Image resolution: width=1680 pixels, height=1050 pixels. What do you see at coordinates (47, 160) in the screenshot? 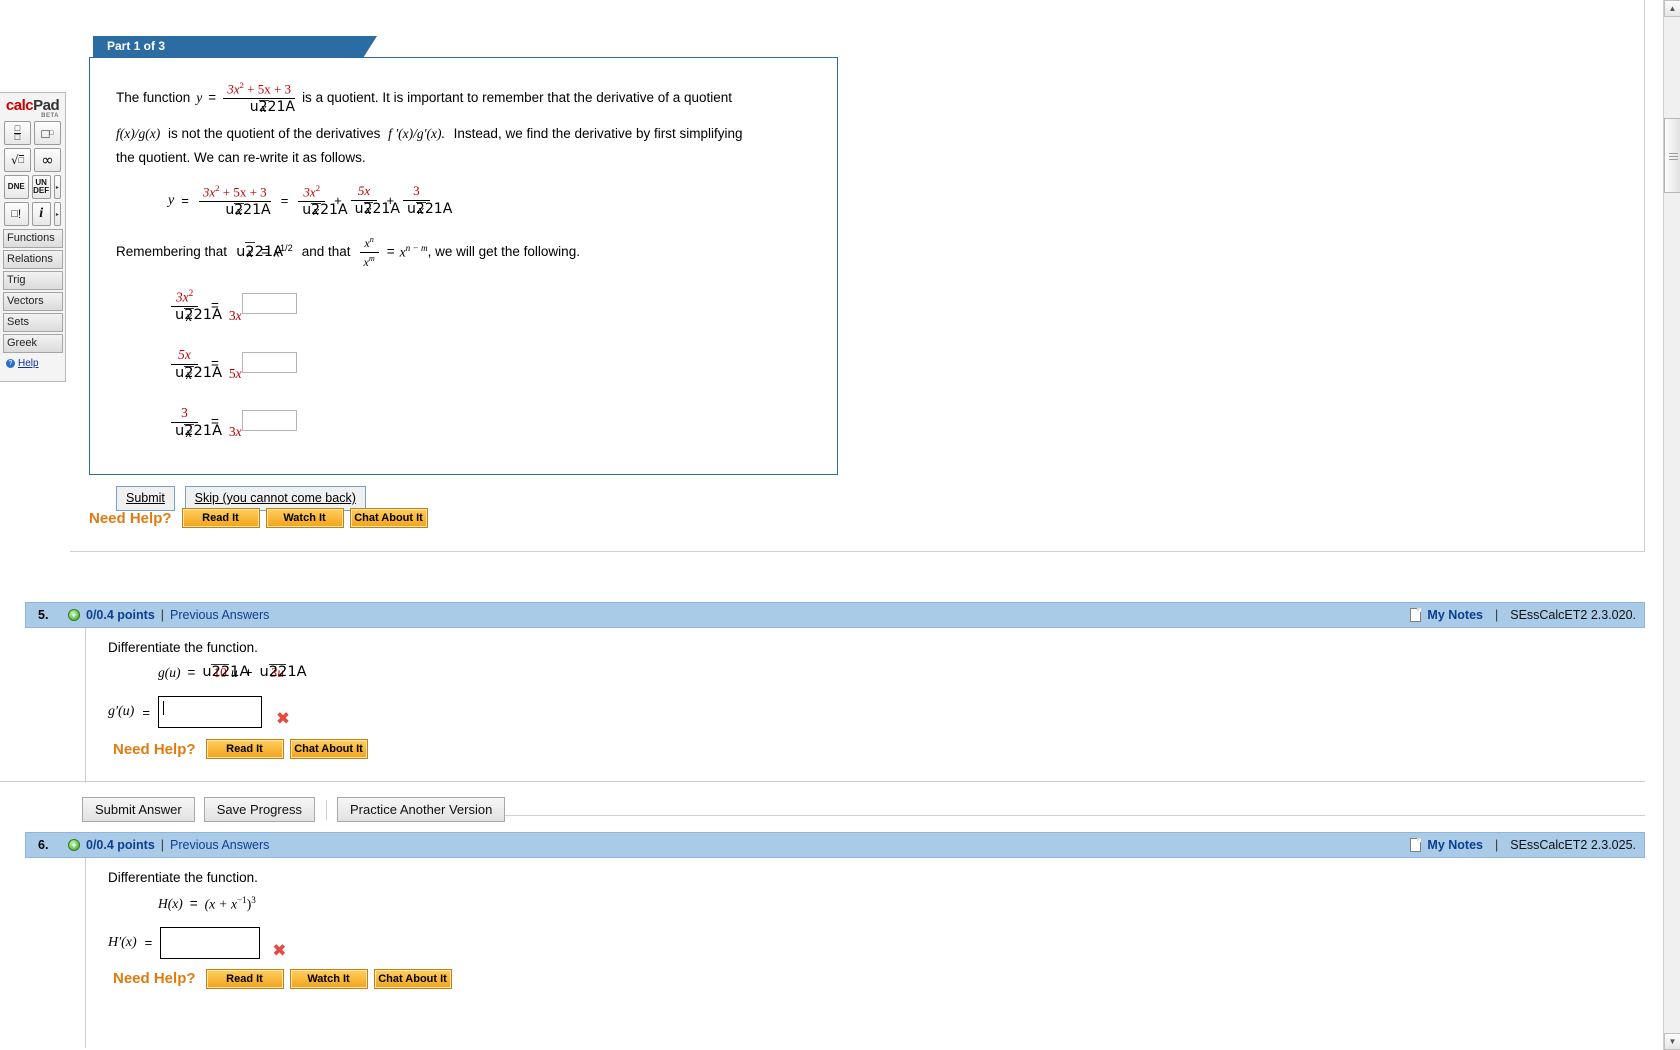
I see `infinity-button: ∞` at bounding box center [47, 160].